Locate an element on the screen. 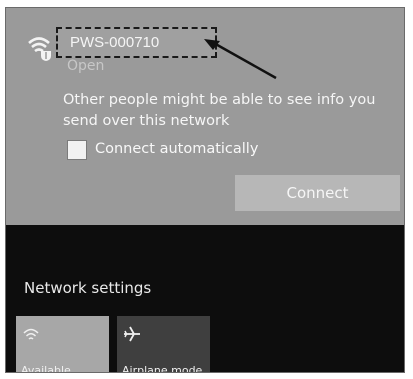 This screenshot has height=379, width=413. quick-action-wifi: Available is located at coordinates (62, 344).